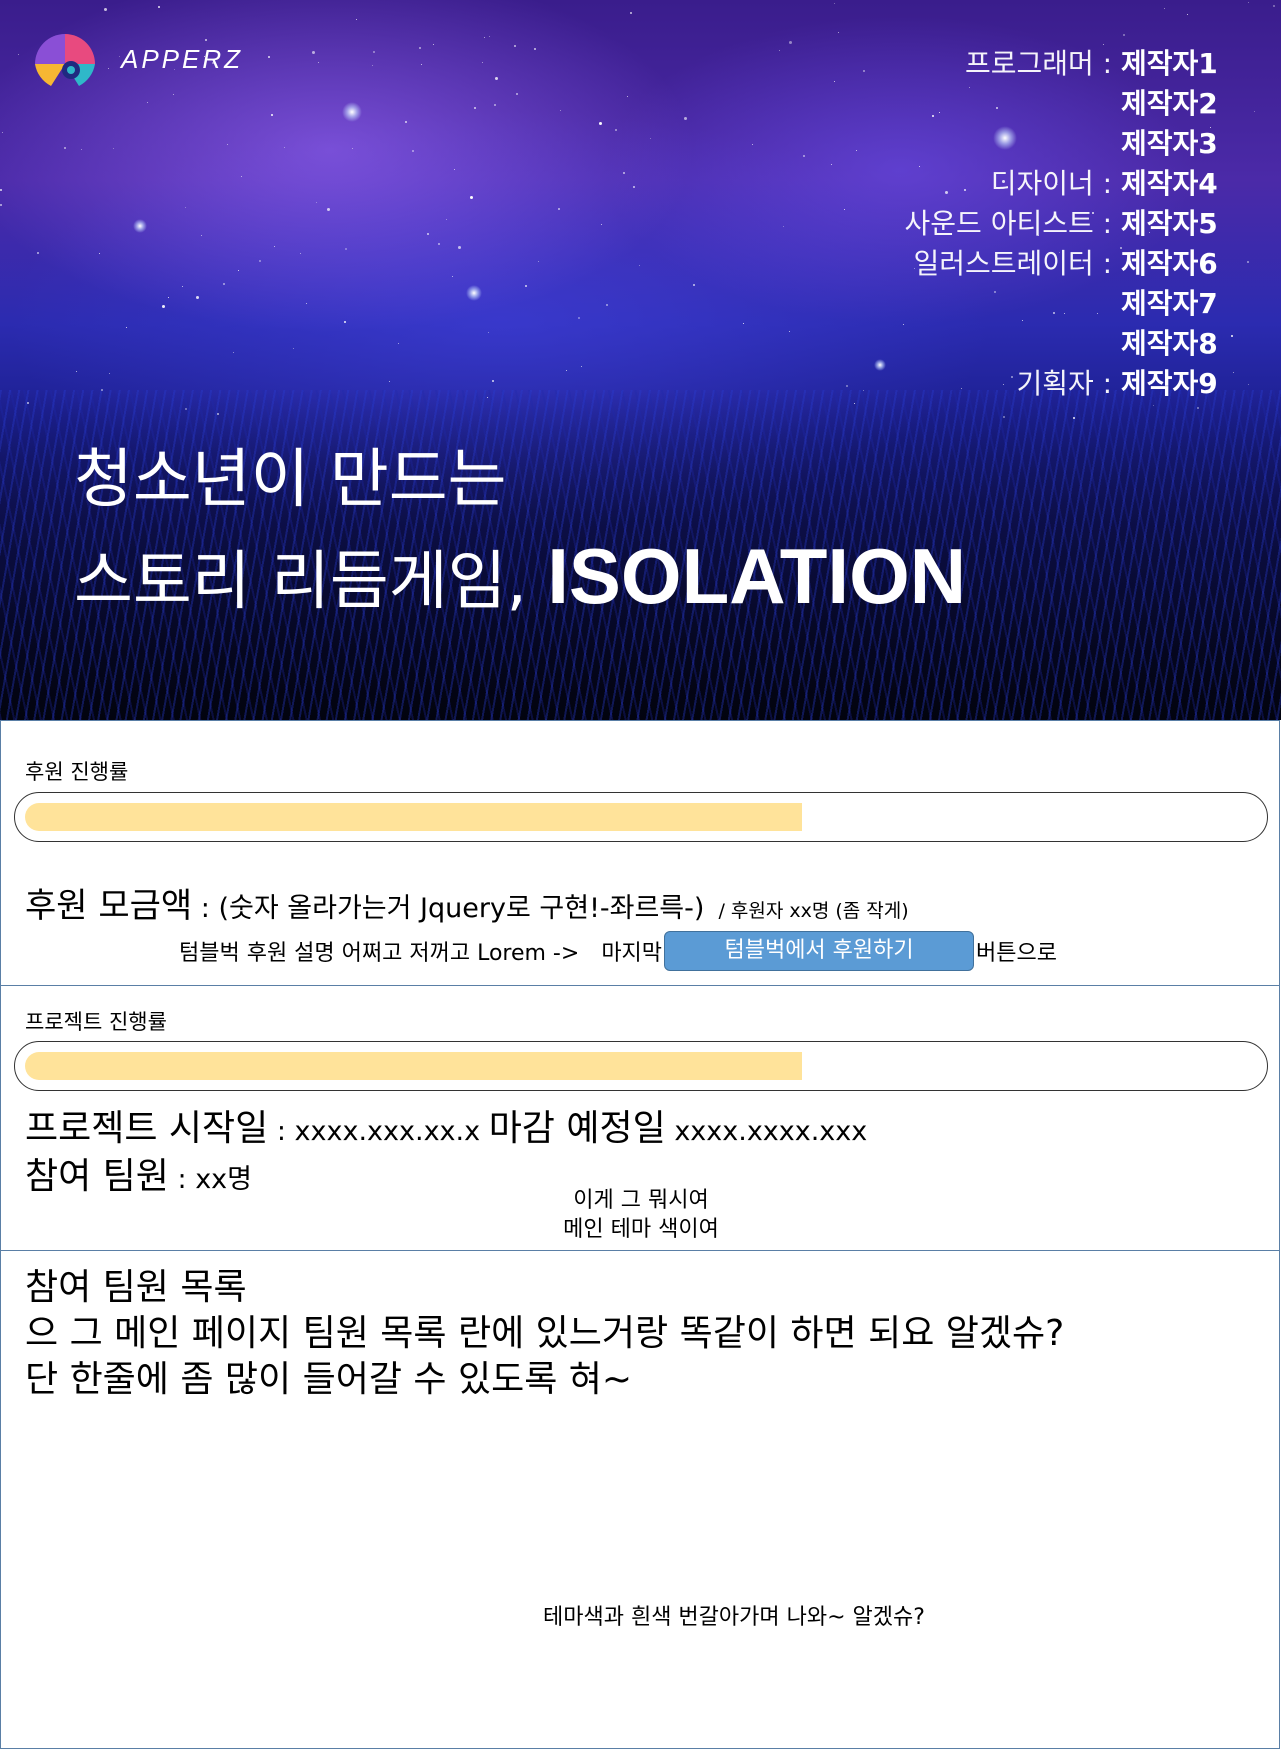  I want to click on credit-name: 제작자7, so click(1169, 303).